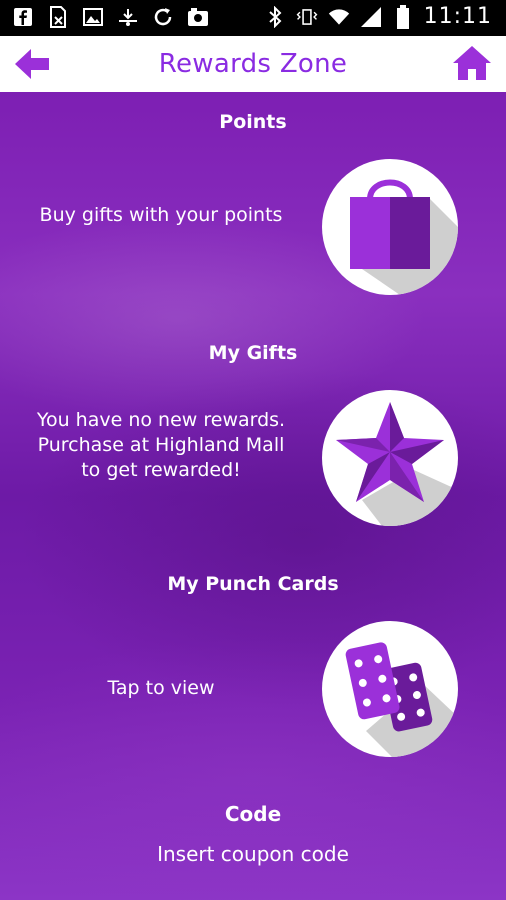 The height and width of the screenshot is (900, 506). Describe the element at coordinates (404, 237) in the screenshot. I see `shopping-bag-icon` at that location.